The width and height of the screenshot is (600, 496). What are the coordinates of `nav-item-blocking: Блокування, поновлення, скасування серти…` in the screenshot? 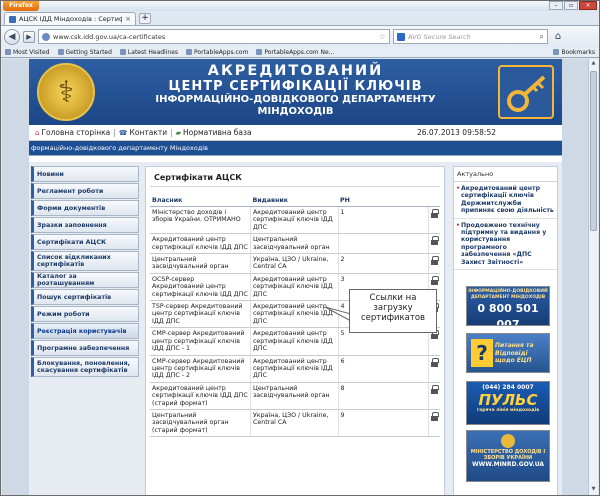 It's located at (85, 367).